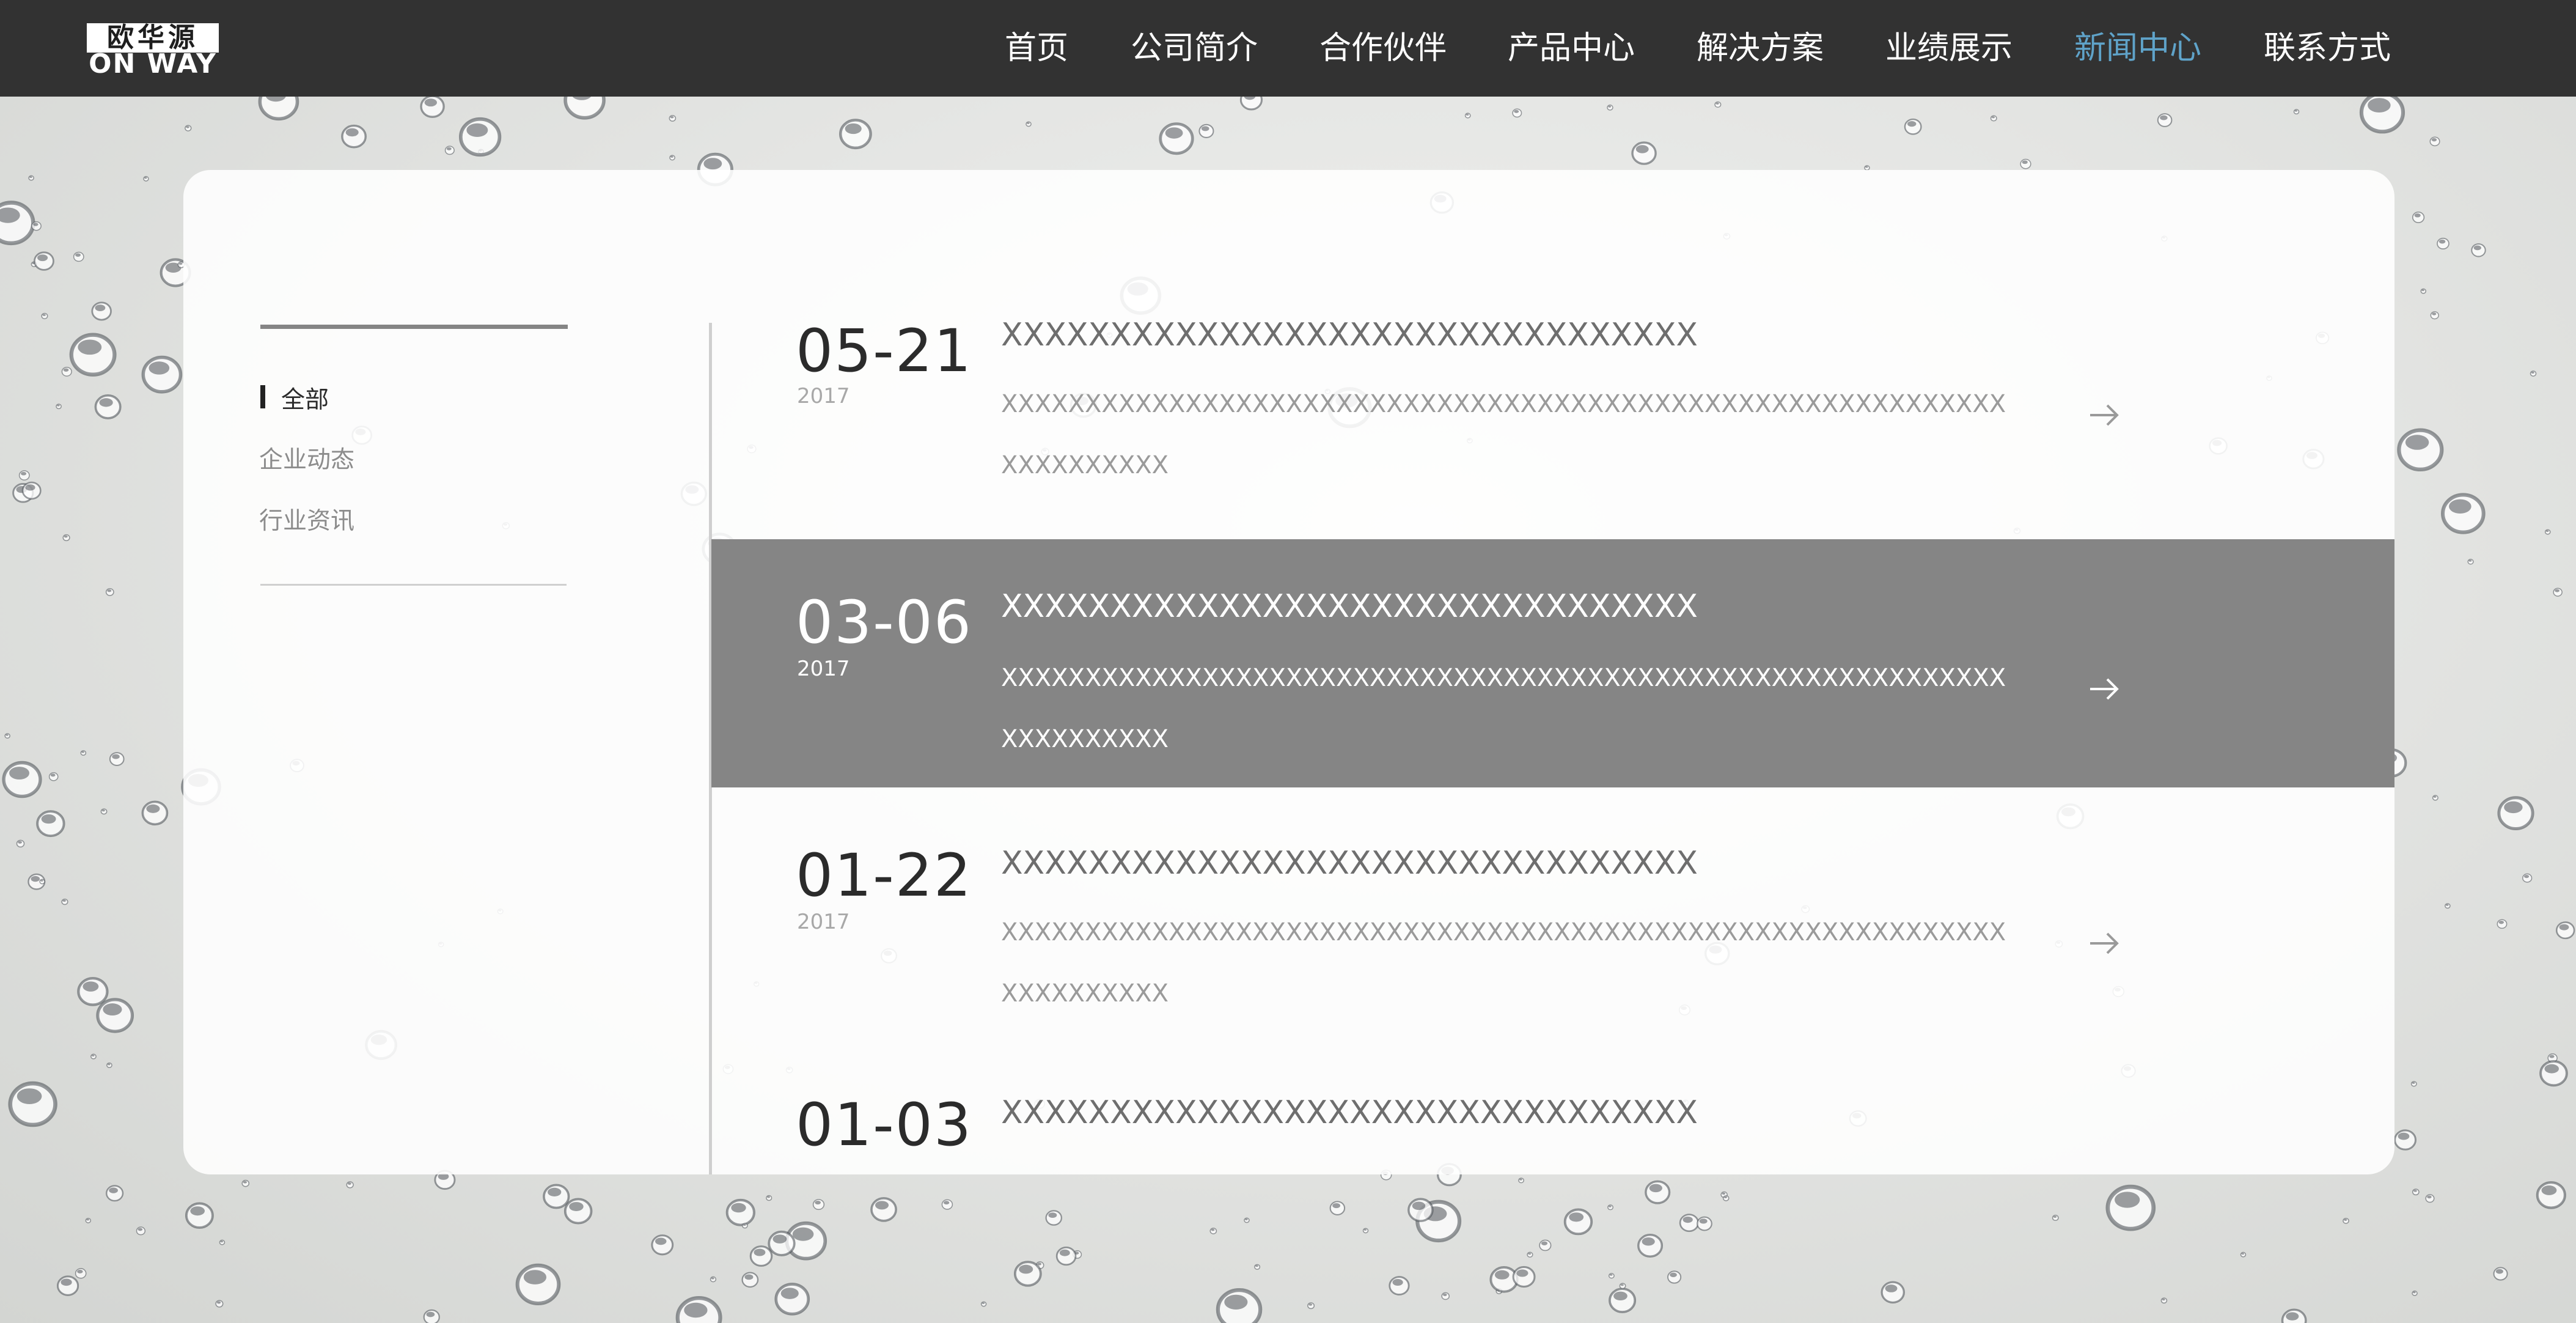  What do you see at coordinates (1760, 48) in the screenshot?
I see `nav-item-solutions: 解决方案` at bounding box center [1760, 48].